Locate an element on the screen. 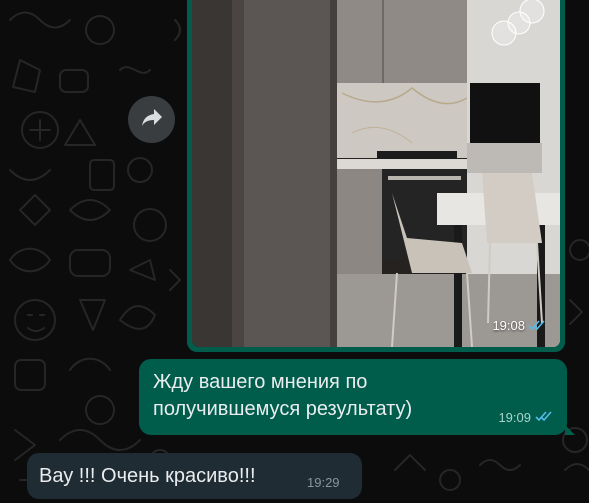  photo-message-meta: 19:08 is located at coordinates (519, 325).